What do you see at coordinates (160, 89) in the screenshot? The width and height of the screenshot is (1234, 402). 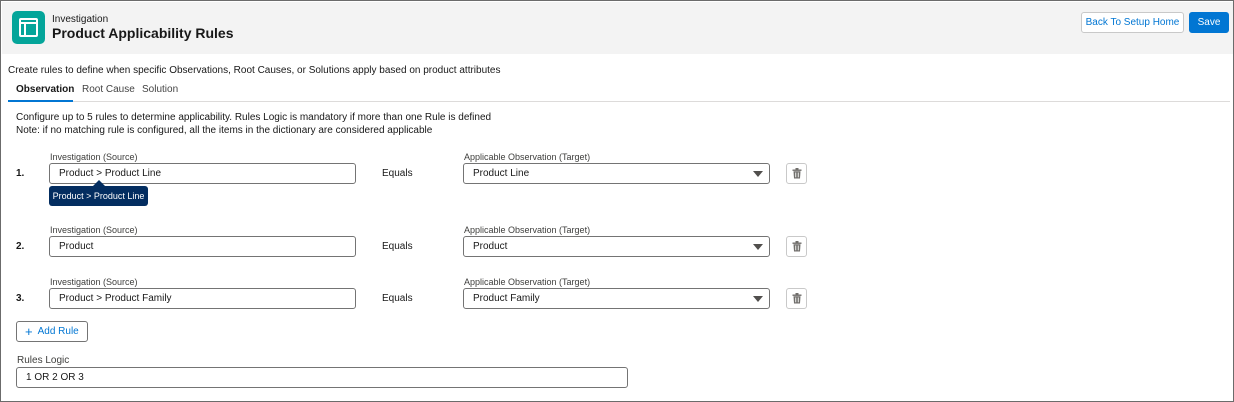 I see `tab-solution: Solution` at bounding box center [160, 89].